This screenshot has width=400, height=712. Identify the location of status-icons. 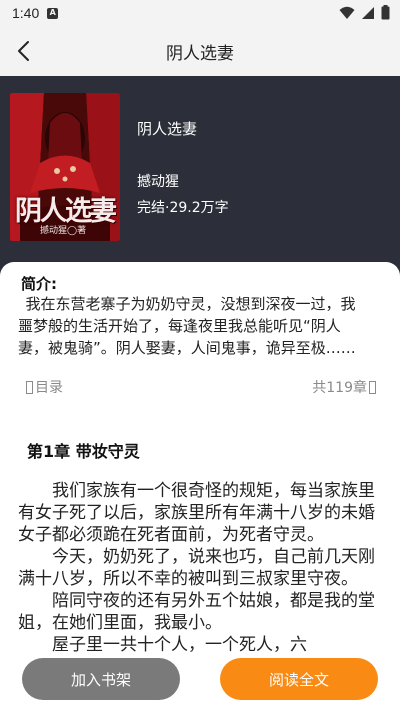
(364, 12).